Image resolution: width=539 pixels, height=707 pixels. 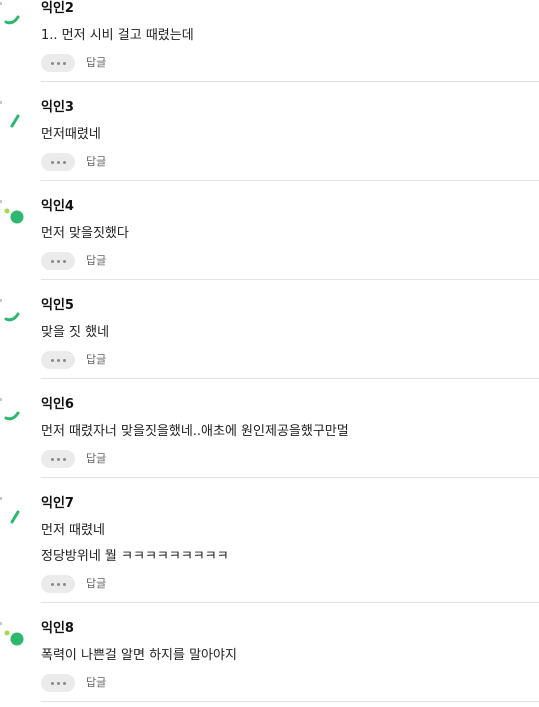 I want to click on comment-author: 익인3, so click(x=57, y=107).